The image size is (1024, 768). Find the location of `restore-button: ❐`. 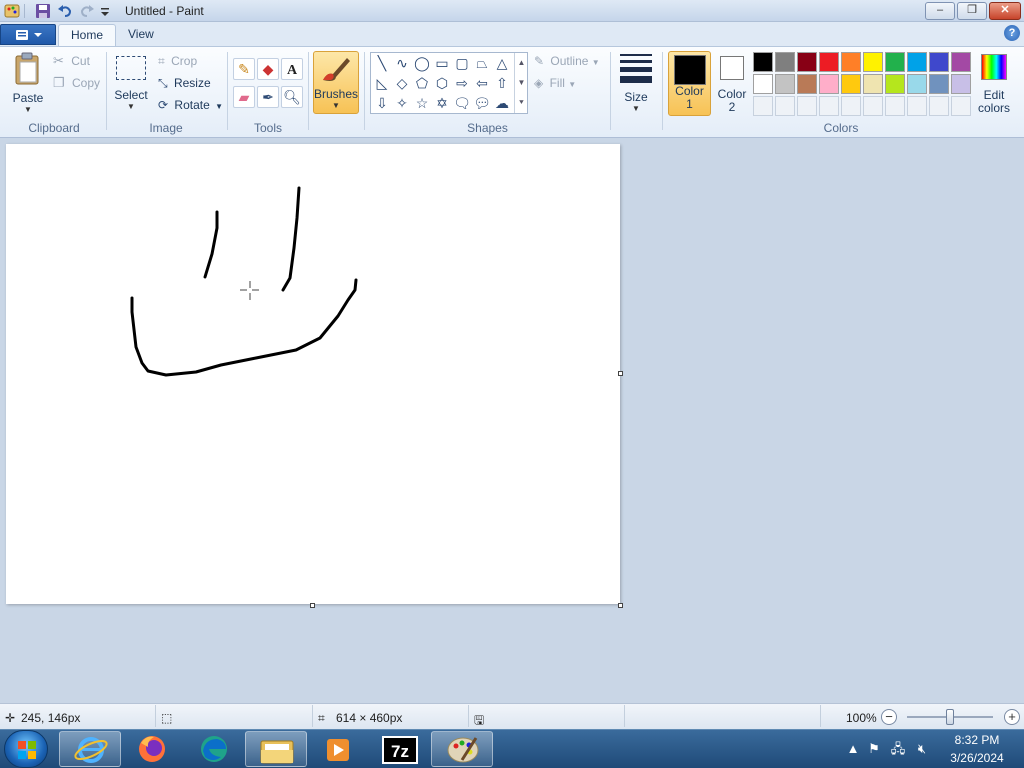

restore-button: ❐ is located at coordinates (972, 11).